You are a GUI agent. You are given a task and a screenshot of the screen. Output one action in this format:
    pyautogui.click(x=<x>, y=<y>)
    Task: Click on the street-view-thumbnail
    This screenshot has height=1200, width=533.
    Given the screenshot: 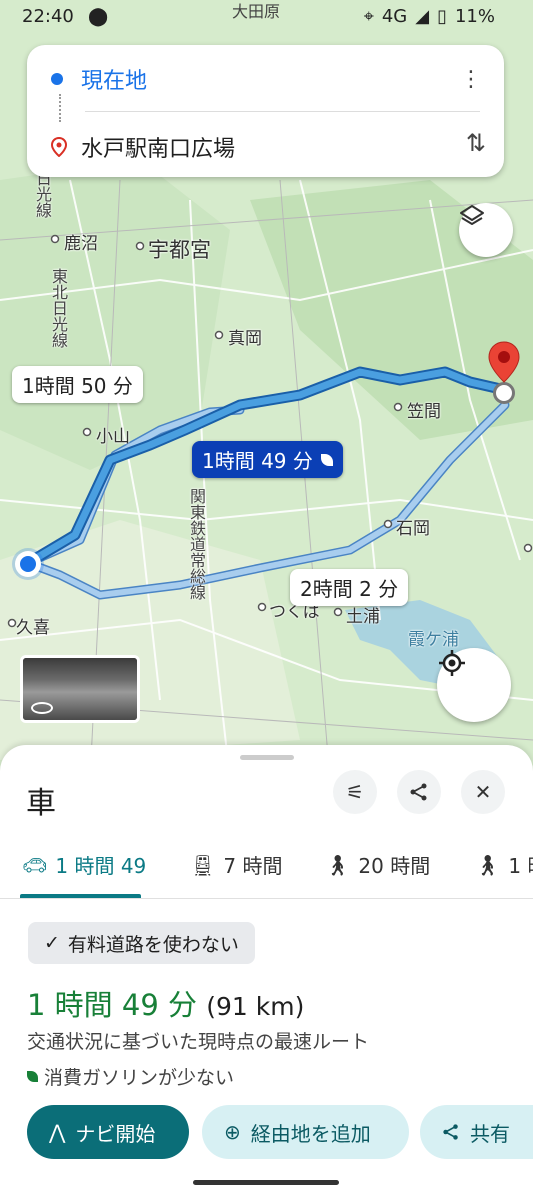 What is the action you would take?
    pyautogui.click(x=80, y=689)
    